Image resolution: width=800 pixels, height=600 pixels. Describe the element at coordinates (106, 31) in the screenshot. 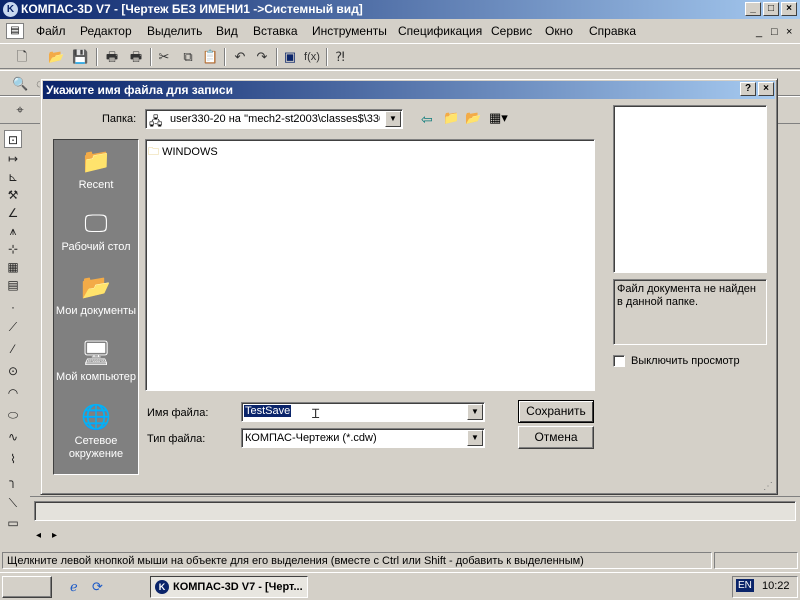

I see `menu-editor: Редактор` at that location.